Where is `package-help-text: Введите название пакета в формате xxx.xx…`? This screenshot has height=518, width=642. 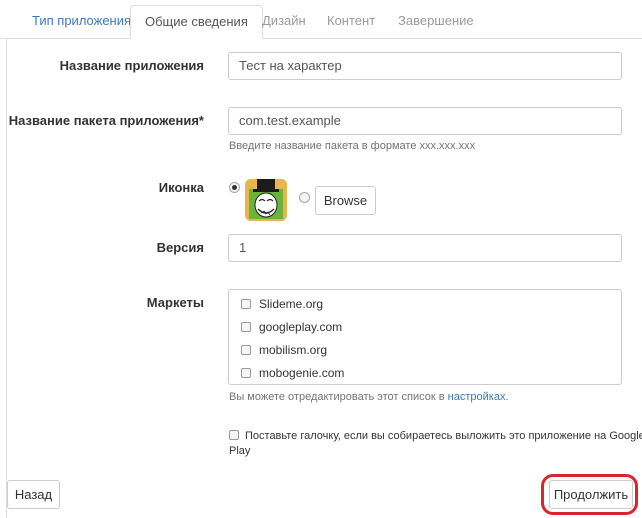
package-help-text: Введите название пакета в формате xxx.xx… is located at coordinates (352, 146).